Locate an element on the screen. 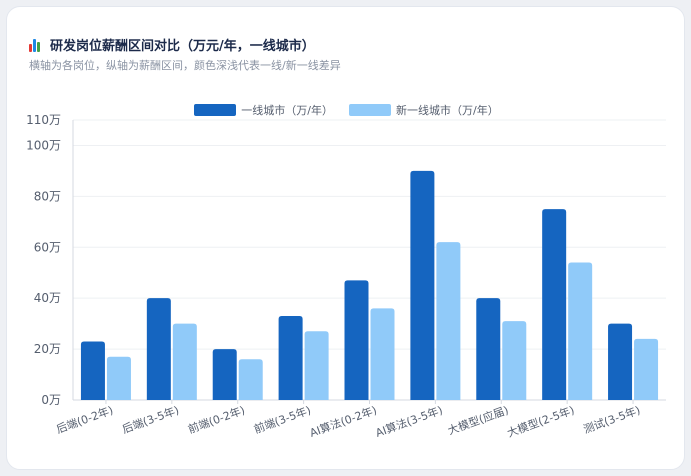 The width and height of the screenshot is (691, 476). x-tick-label: 测试(3-5年) is located at coordinates (611, 420).